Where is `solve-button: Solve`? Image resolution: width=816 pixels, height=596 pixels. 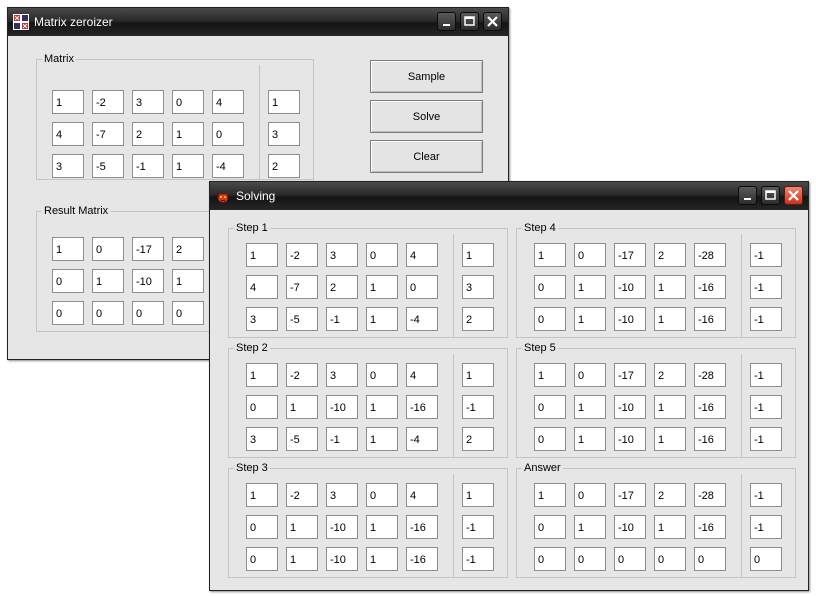
solve-button: Solve is located at coordinates (426, 116).